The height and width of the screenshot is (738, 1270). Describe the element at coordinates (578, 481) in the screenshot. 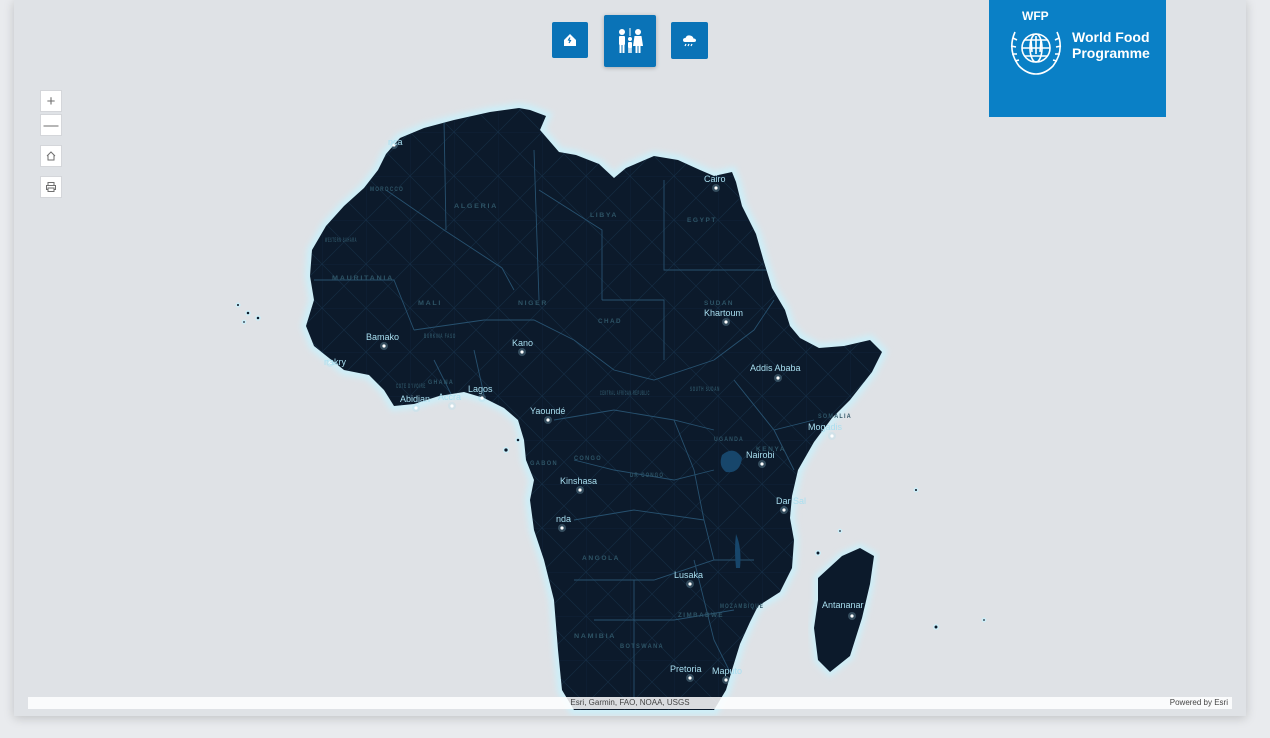

I see `city-label: Kinshasa` at that location.